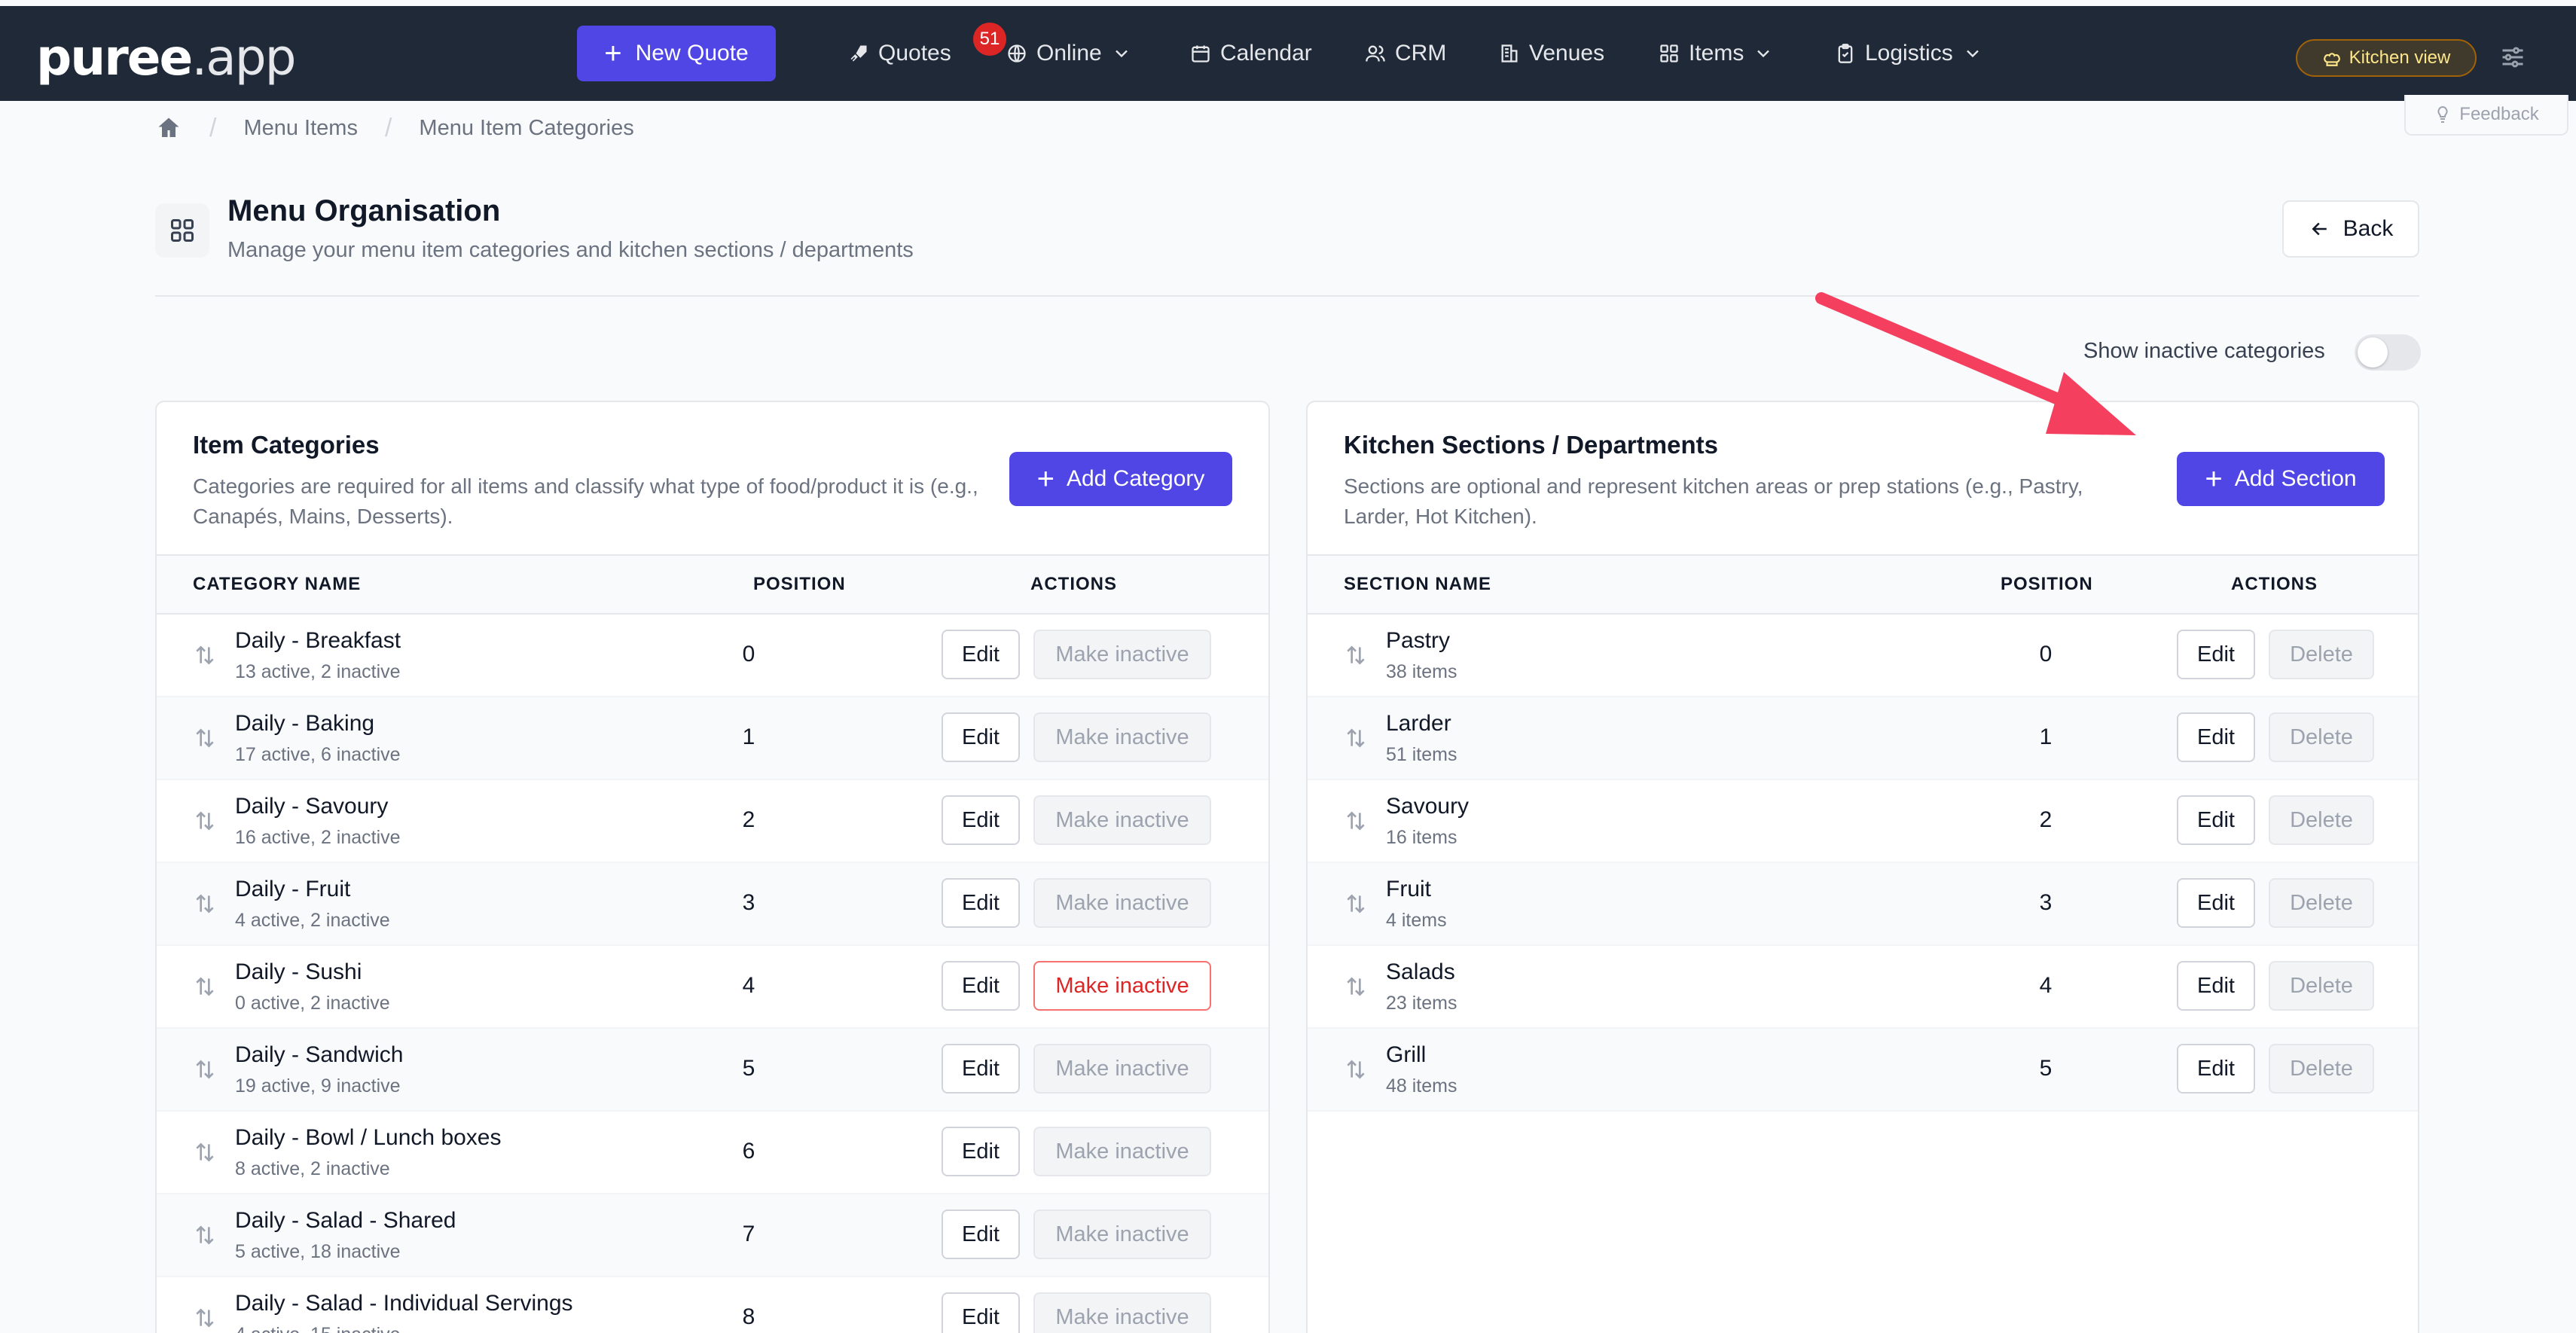 This screenshot has height=1333, width=2576. Describe the element at coordinates (318, 1251) in the screenshot. I see `category-counts: 5 active, 18 inactive` at that location.